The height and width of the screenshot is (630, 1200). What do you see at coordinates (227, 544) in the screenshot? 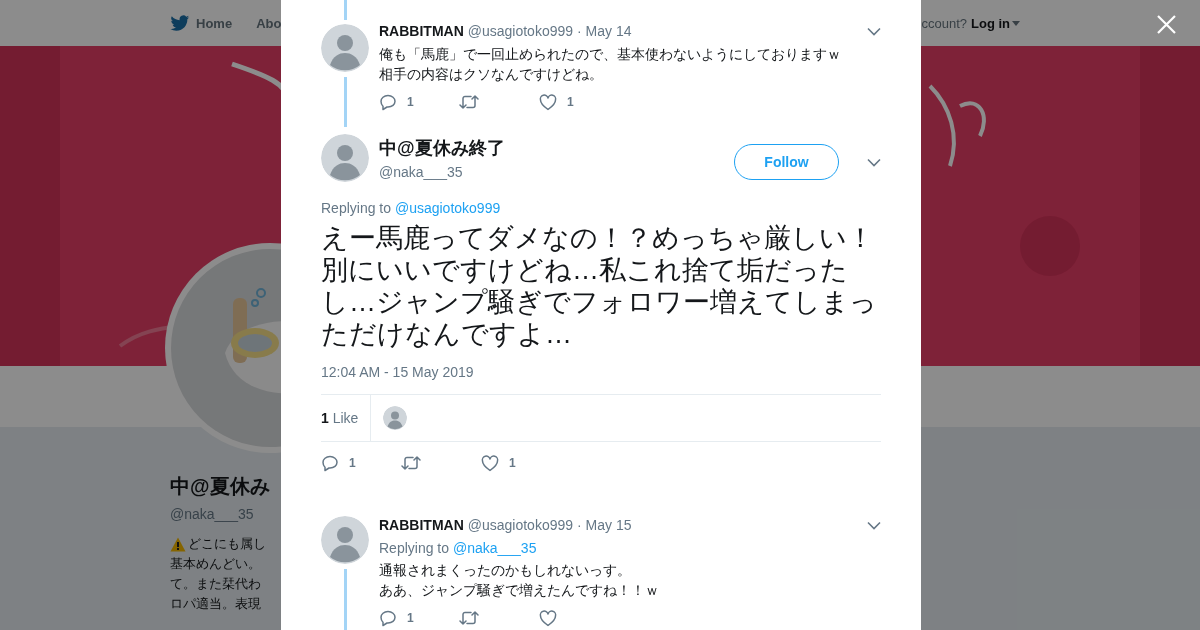
I see `bio-text-line: どこにも属し` at bounding box center [227, 544].